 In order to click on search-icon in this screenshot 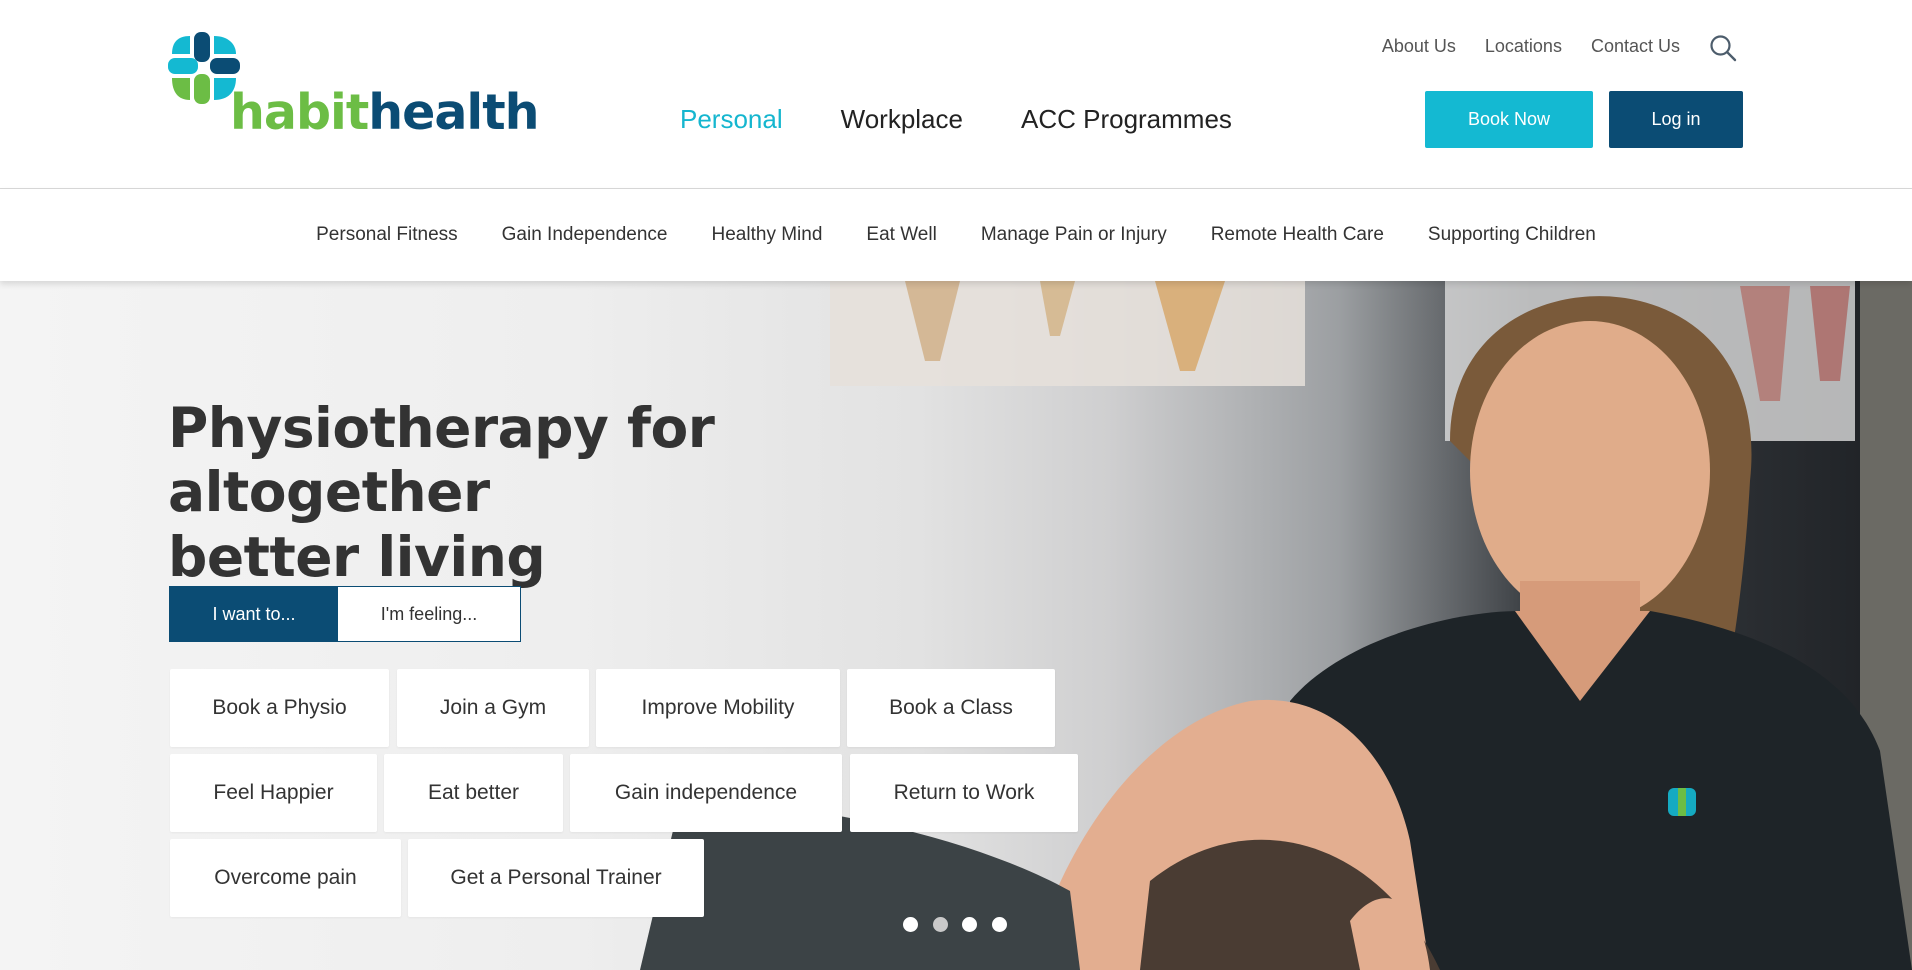, I will do `click(1723, 48)`.